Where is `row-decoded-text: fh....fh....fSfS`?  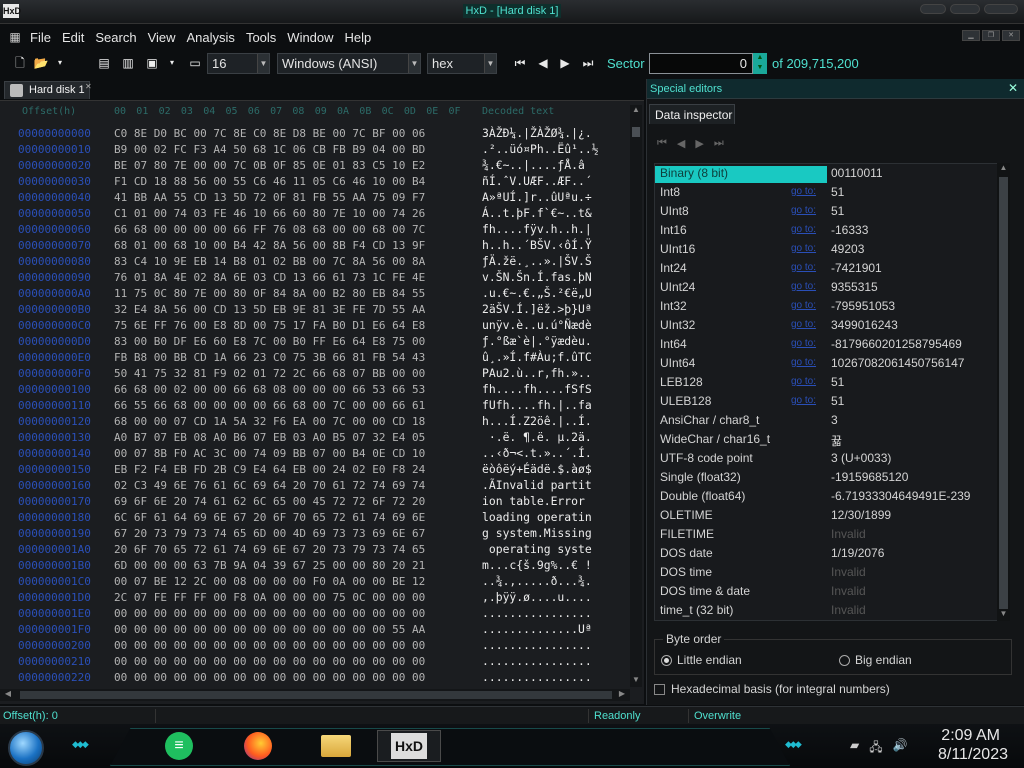
row-decoded-text: fh....fh....fSfS is located at coordinates (537, 389).